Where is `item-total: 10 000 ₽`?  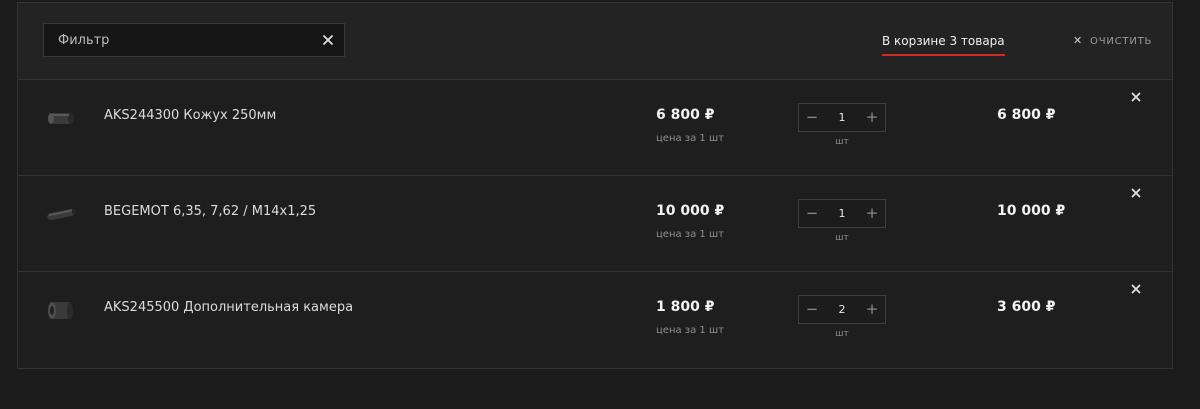 item-total: 10 000 ₽ is located at coordinates (1031, 211).